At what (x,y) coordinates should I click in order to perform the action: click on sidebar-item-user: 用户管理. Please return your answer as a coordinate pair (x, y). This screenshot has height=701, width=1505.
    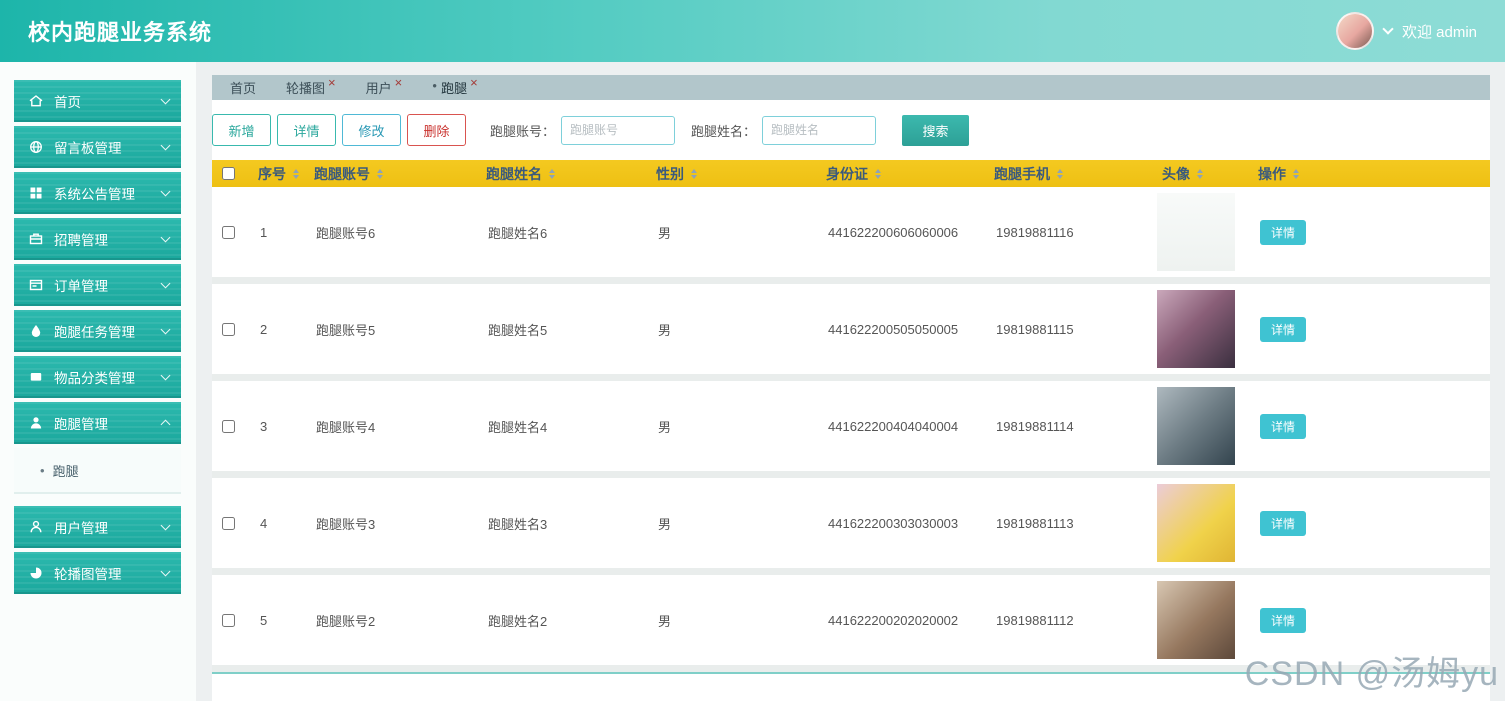
    Looking at the image, I should click on (97, 527).